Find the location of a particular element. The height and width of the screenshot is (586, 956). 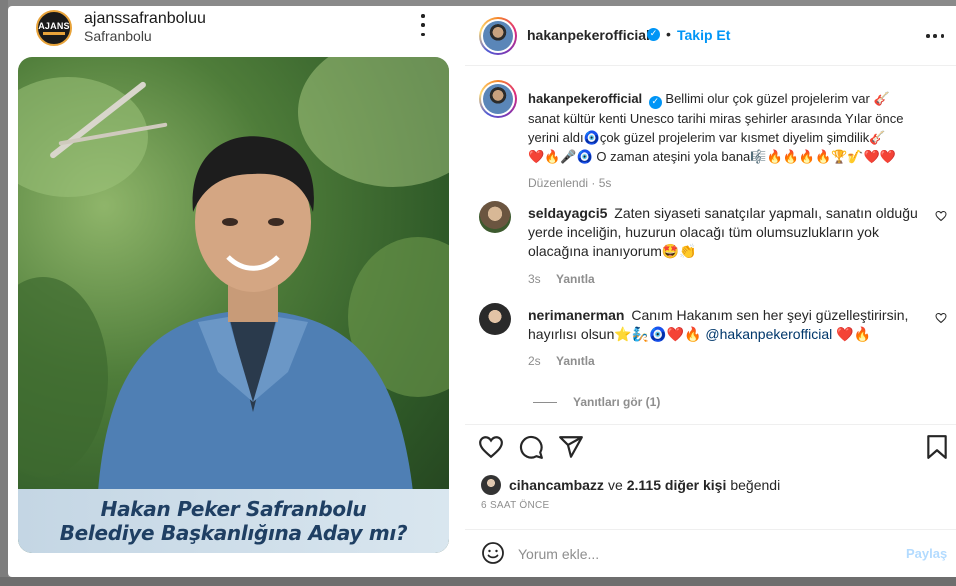

follow-button: Takip Et is located at coordinates (703, 35).